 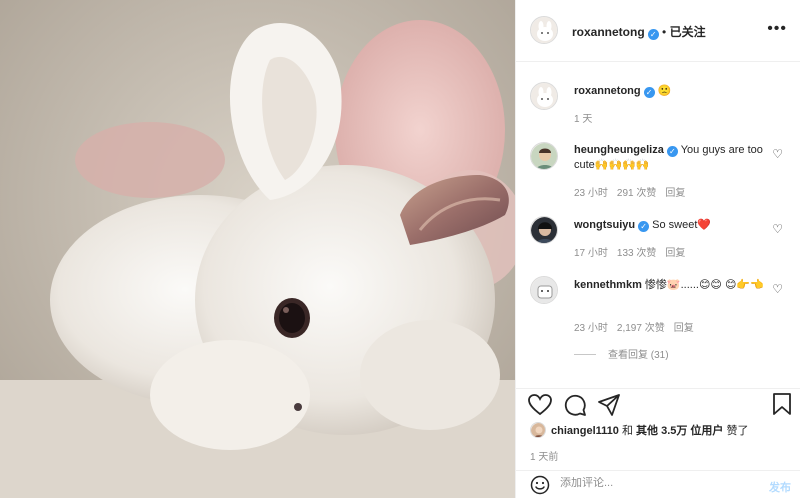 I want to click on caption-username: roxannetong, so click(x=607, y=91).